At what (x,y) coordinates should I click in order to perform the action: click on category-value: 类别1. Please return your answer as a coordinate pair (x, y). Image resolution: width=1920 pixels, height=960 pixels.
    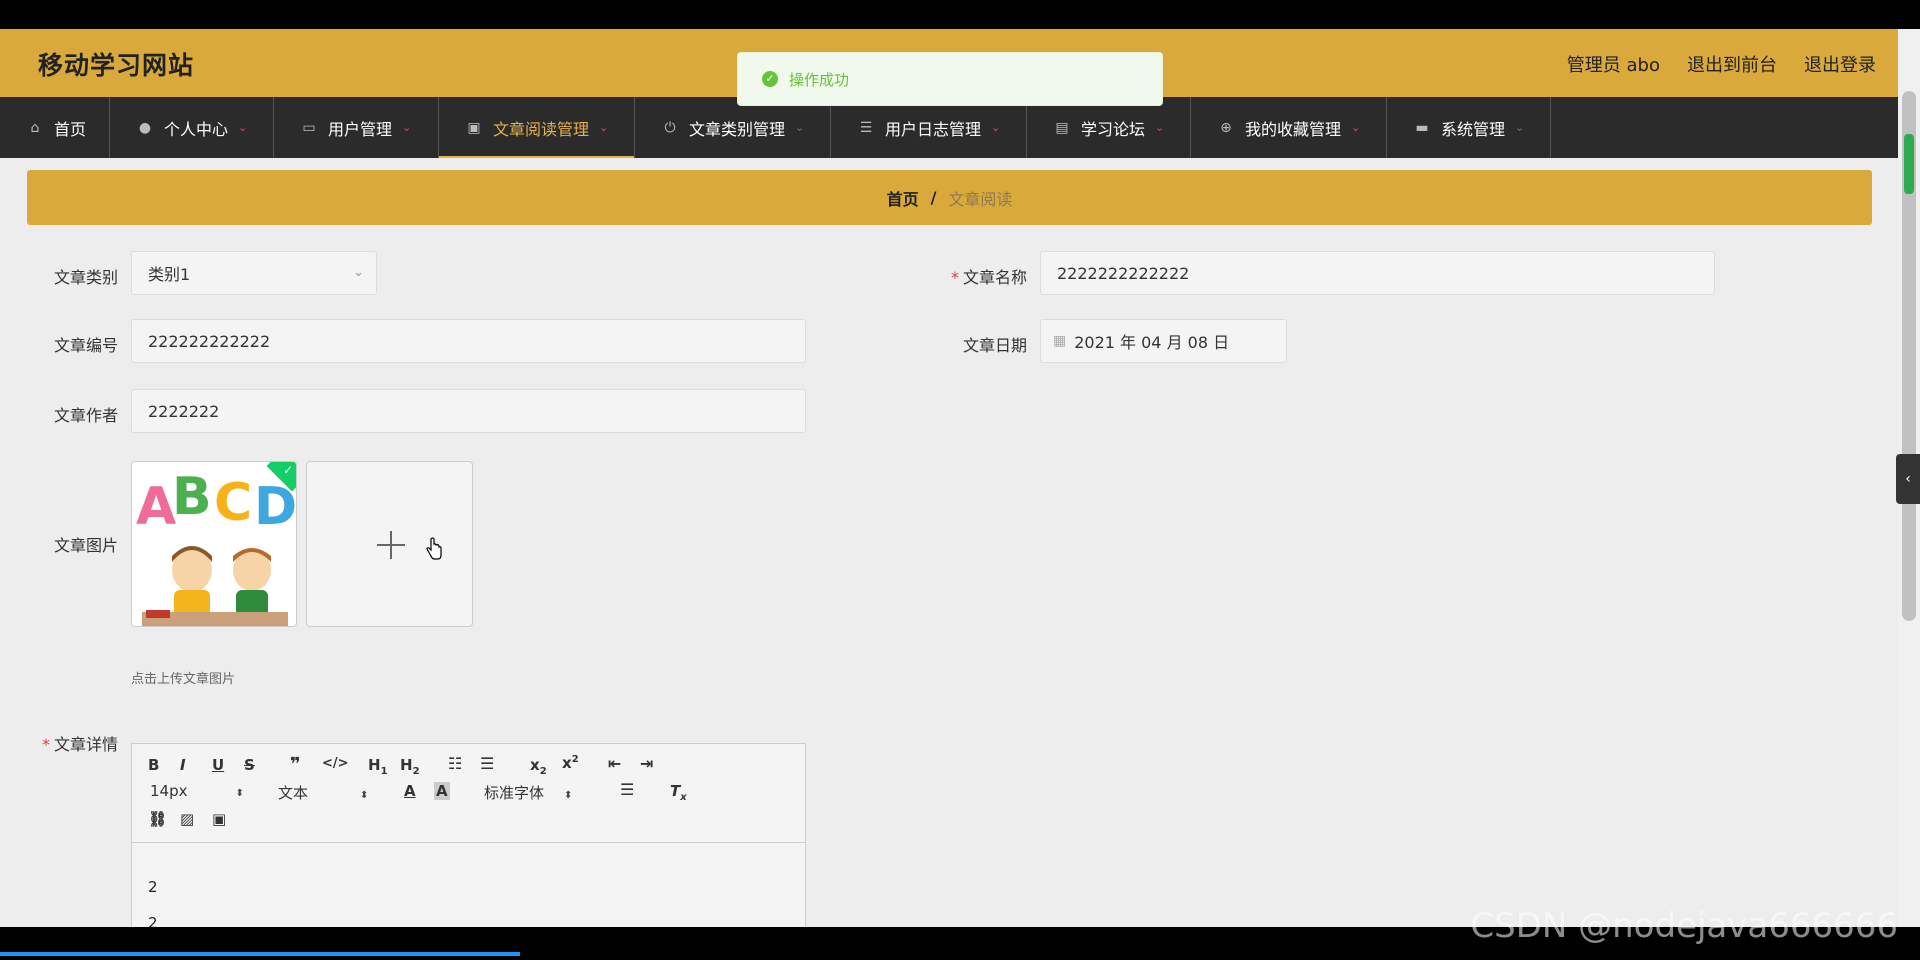
    Looking at the image, I should click on (169, 274).